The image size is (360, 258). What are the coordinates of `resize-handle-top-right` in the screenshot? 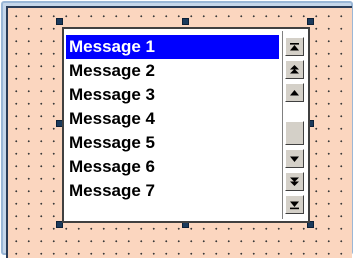 It's located at (310, 21).